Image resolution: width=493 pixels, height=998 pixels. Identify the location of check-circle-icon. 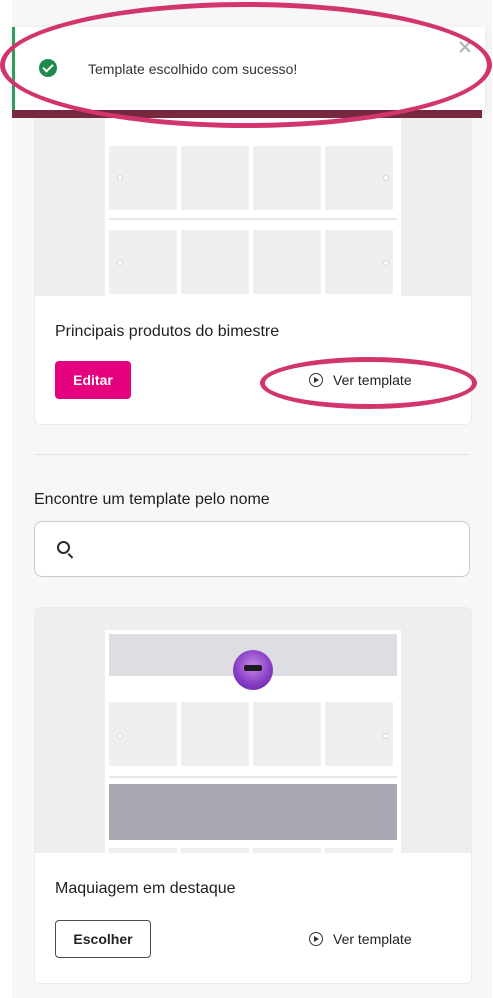
(48, 68).